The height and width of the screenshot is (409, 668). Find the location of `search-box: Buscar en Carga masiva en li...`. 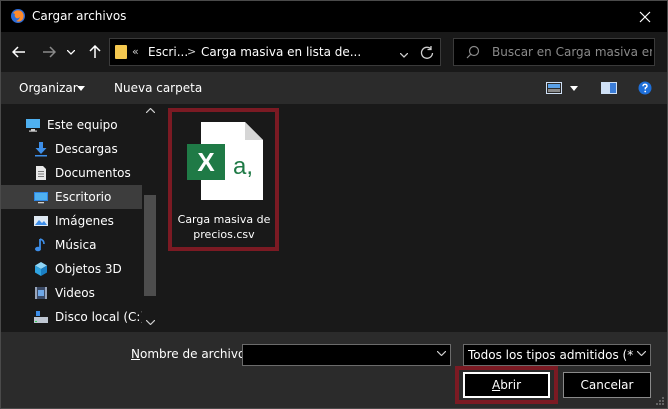

search-box: Buscar en Carga masiva en li... is located at coordinates (554, 52).